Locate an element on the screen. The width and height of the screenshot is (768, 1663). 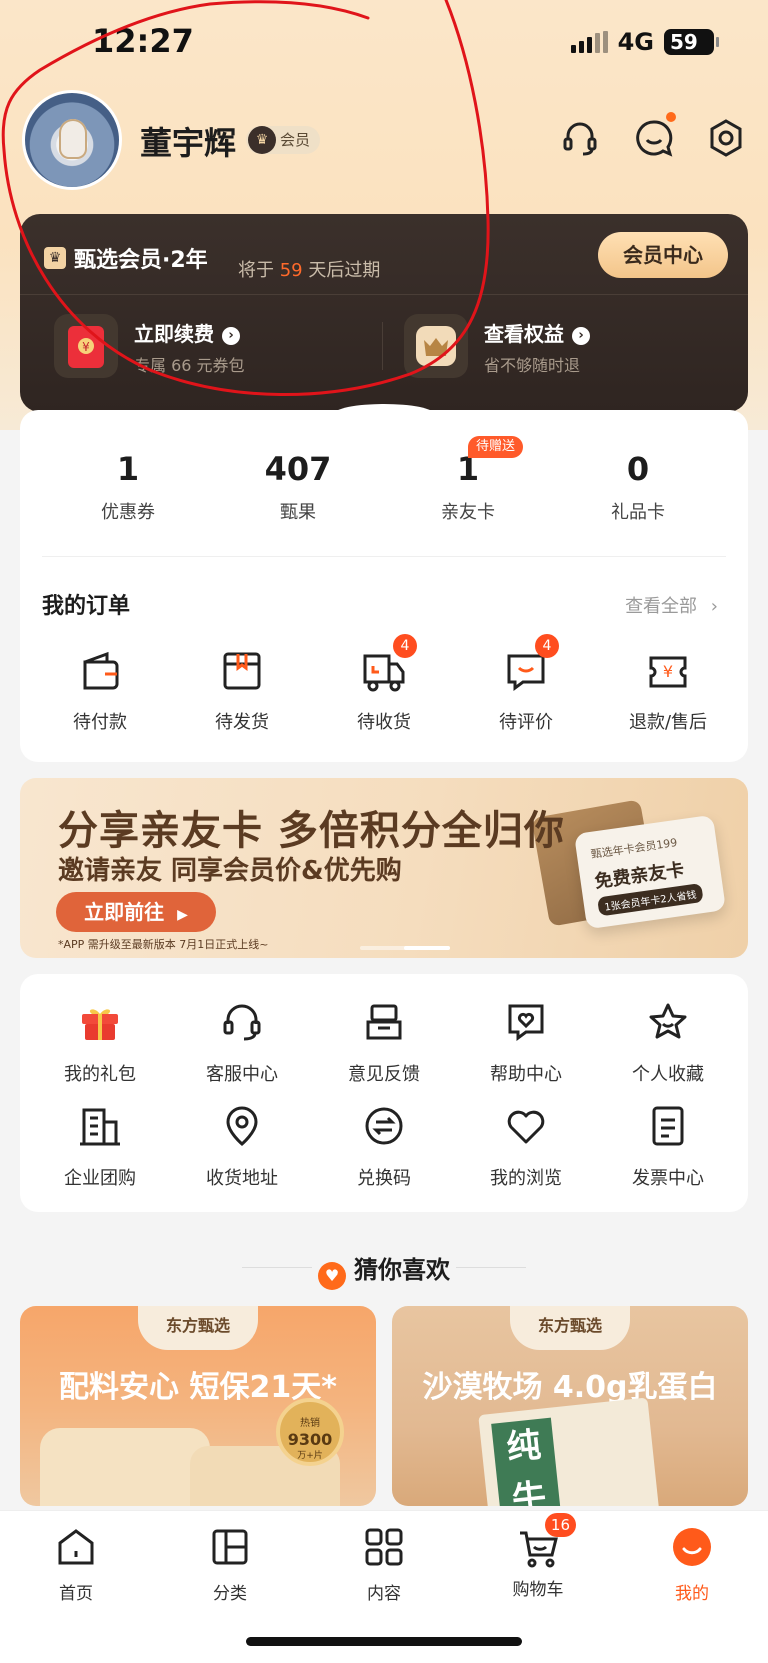
order-refund: ¥ 退款/售后 is located at coordinates (668, 691).